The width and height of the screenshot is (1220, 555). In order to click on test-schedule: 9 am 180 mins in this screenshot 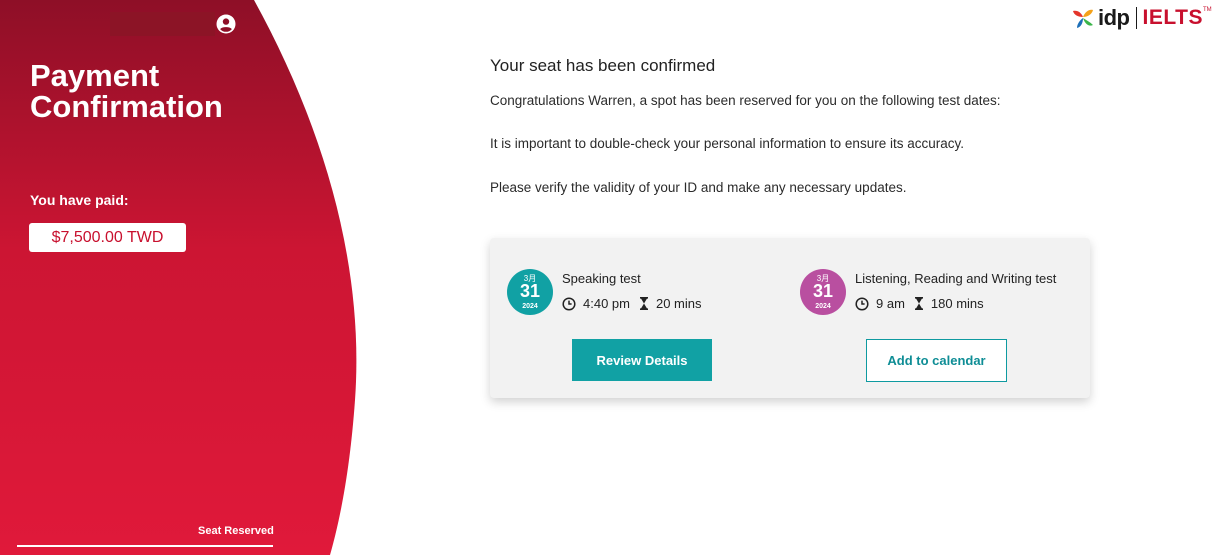, I will do `click(919, 303)`.